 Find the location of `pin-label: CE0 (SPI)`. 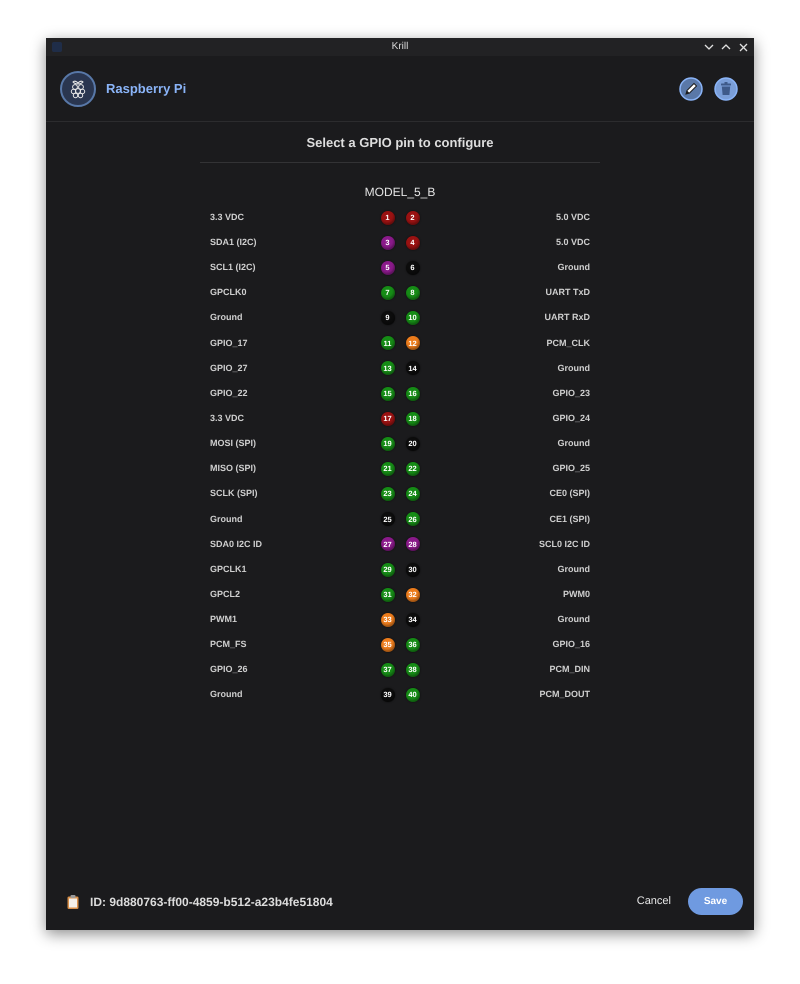

pin-label: CE0 (SPI) is located at coordinates (569, 493).